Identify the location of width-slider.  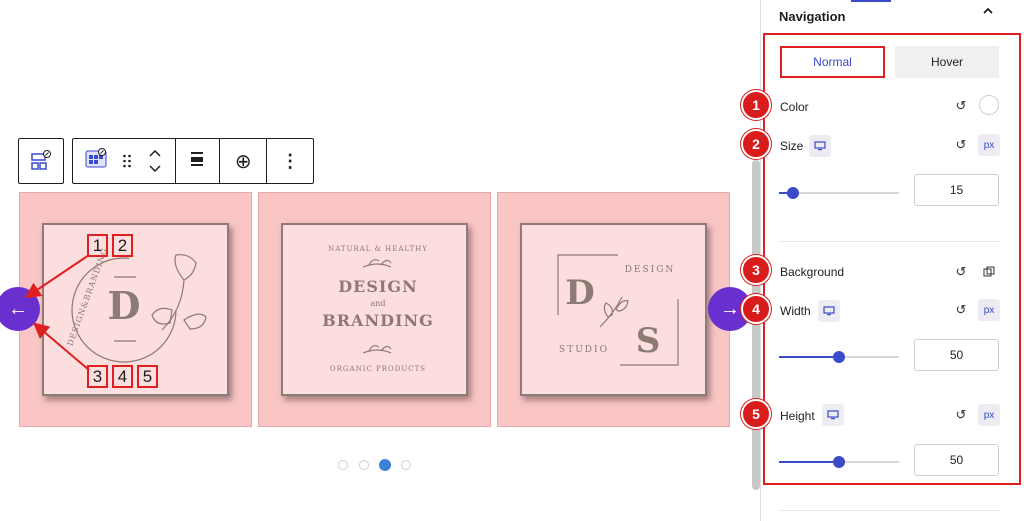
(839, 357).